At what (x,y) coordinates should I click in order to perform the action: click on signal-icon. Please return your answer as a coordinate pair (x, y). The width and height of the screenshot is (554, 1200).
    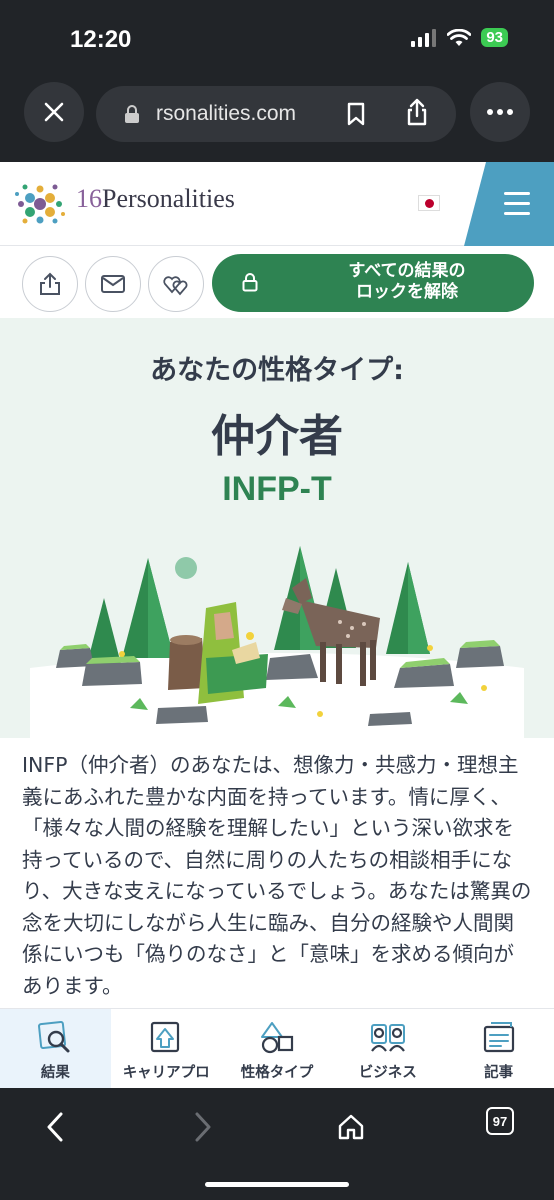
    Looking at the image, I should click on (424, 37).